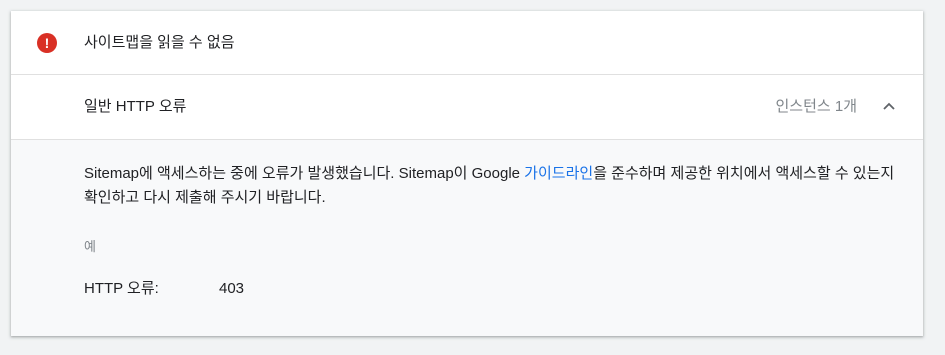 Image resolution: width=945 pixels, height=355 pixels. Describe the element at coordinates (121, 288) in the screenshot. I see `http-error-label: HTTP 오류:` at that location.